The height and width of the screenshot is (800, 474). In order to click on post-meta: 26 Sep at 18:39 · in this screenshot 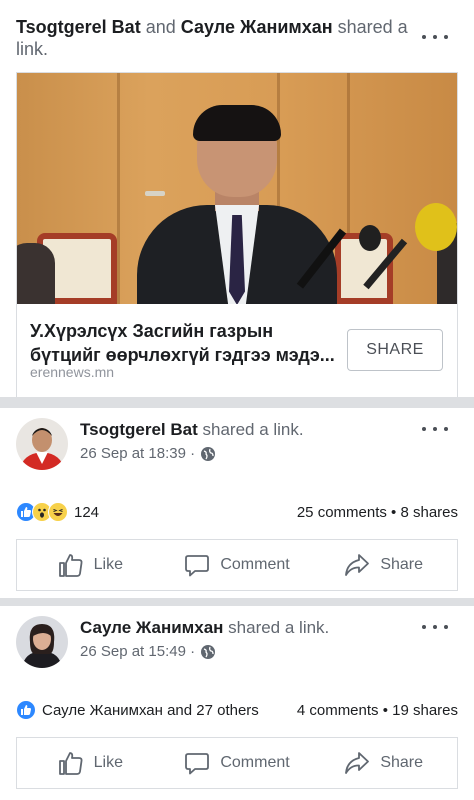, I will do `click(148, 453)`.